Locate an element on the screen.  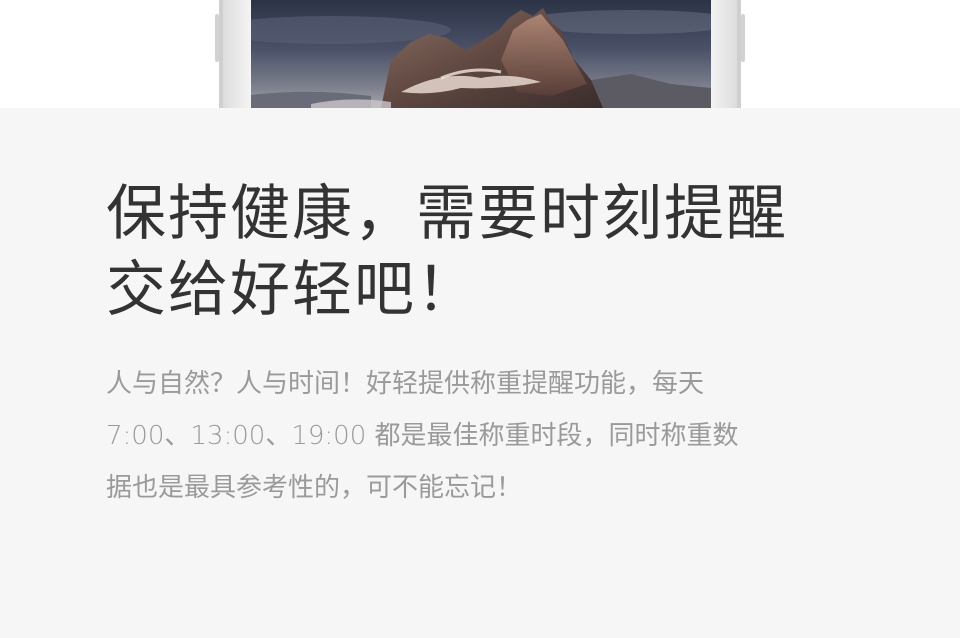
mountain-landscape-image is located at coordinates (481, 54).